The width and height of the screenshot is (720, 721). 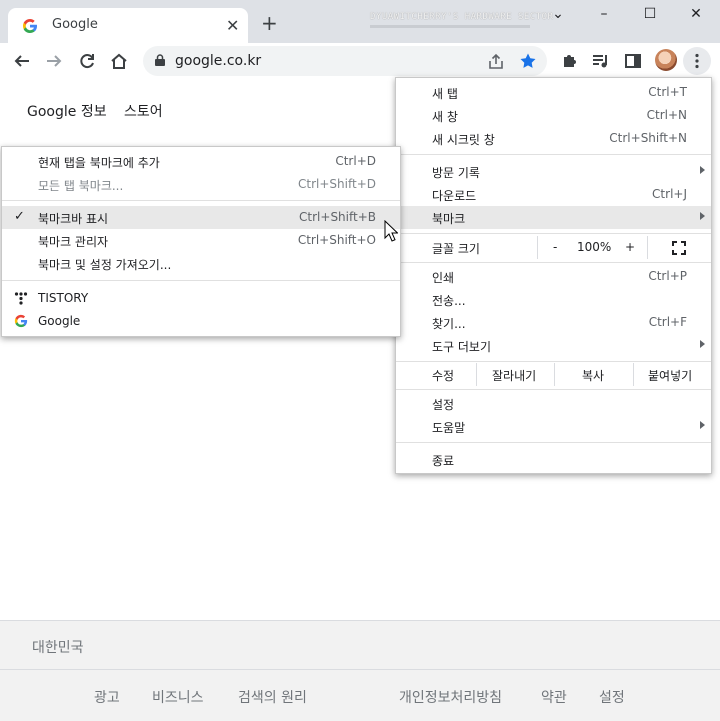 I want to click on toolbar: google.co.kr, so click(x=360, y=61).